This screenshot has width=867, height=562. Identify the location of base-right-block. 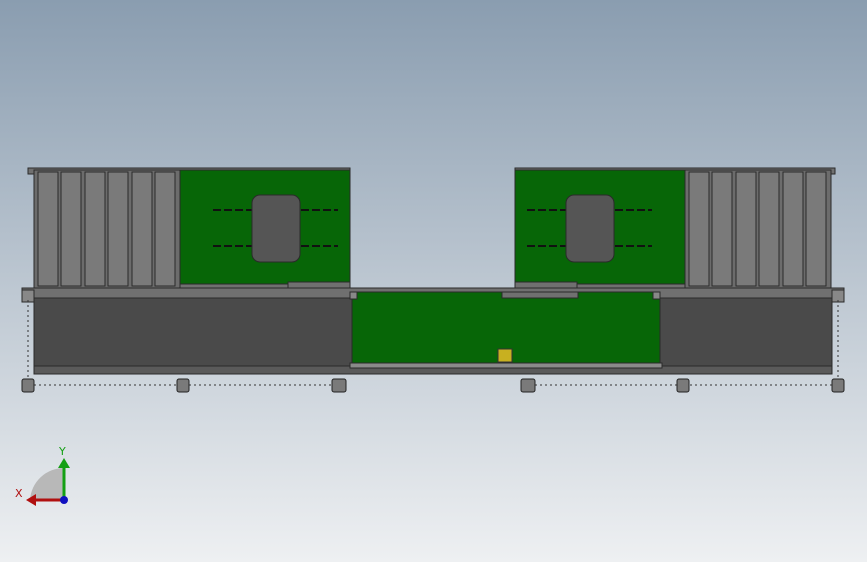
(746, 332).